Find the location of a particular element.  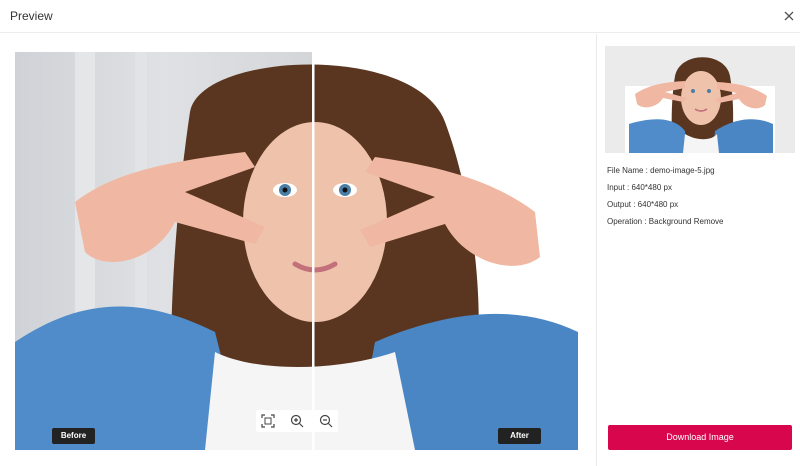

zoom-in-icon is located at coordinates (297, 421).